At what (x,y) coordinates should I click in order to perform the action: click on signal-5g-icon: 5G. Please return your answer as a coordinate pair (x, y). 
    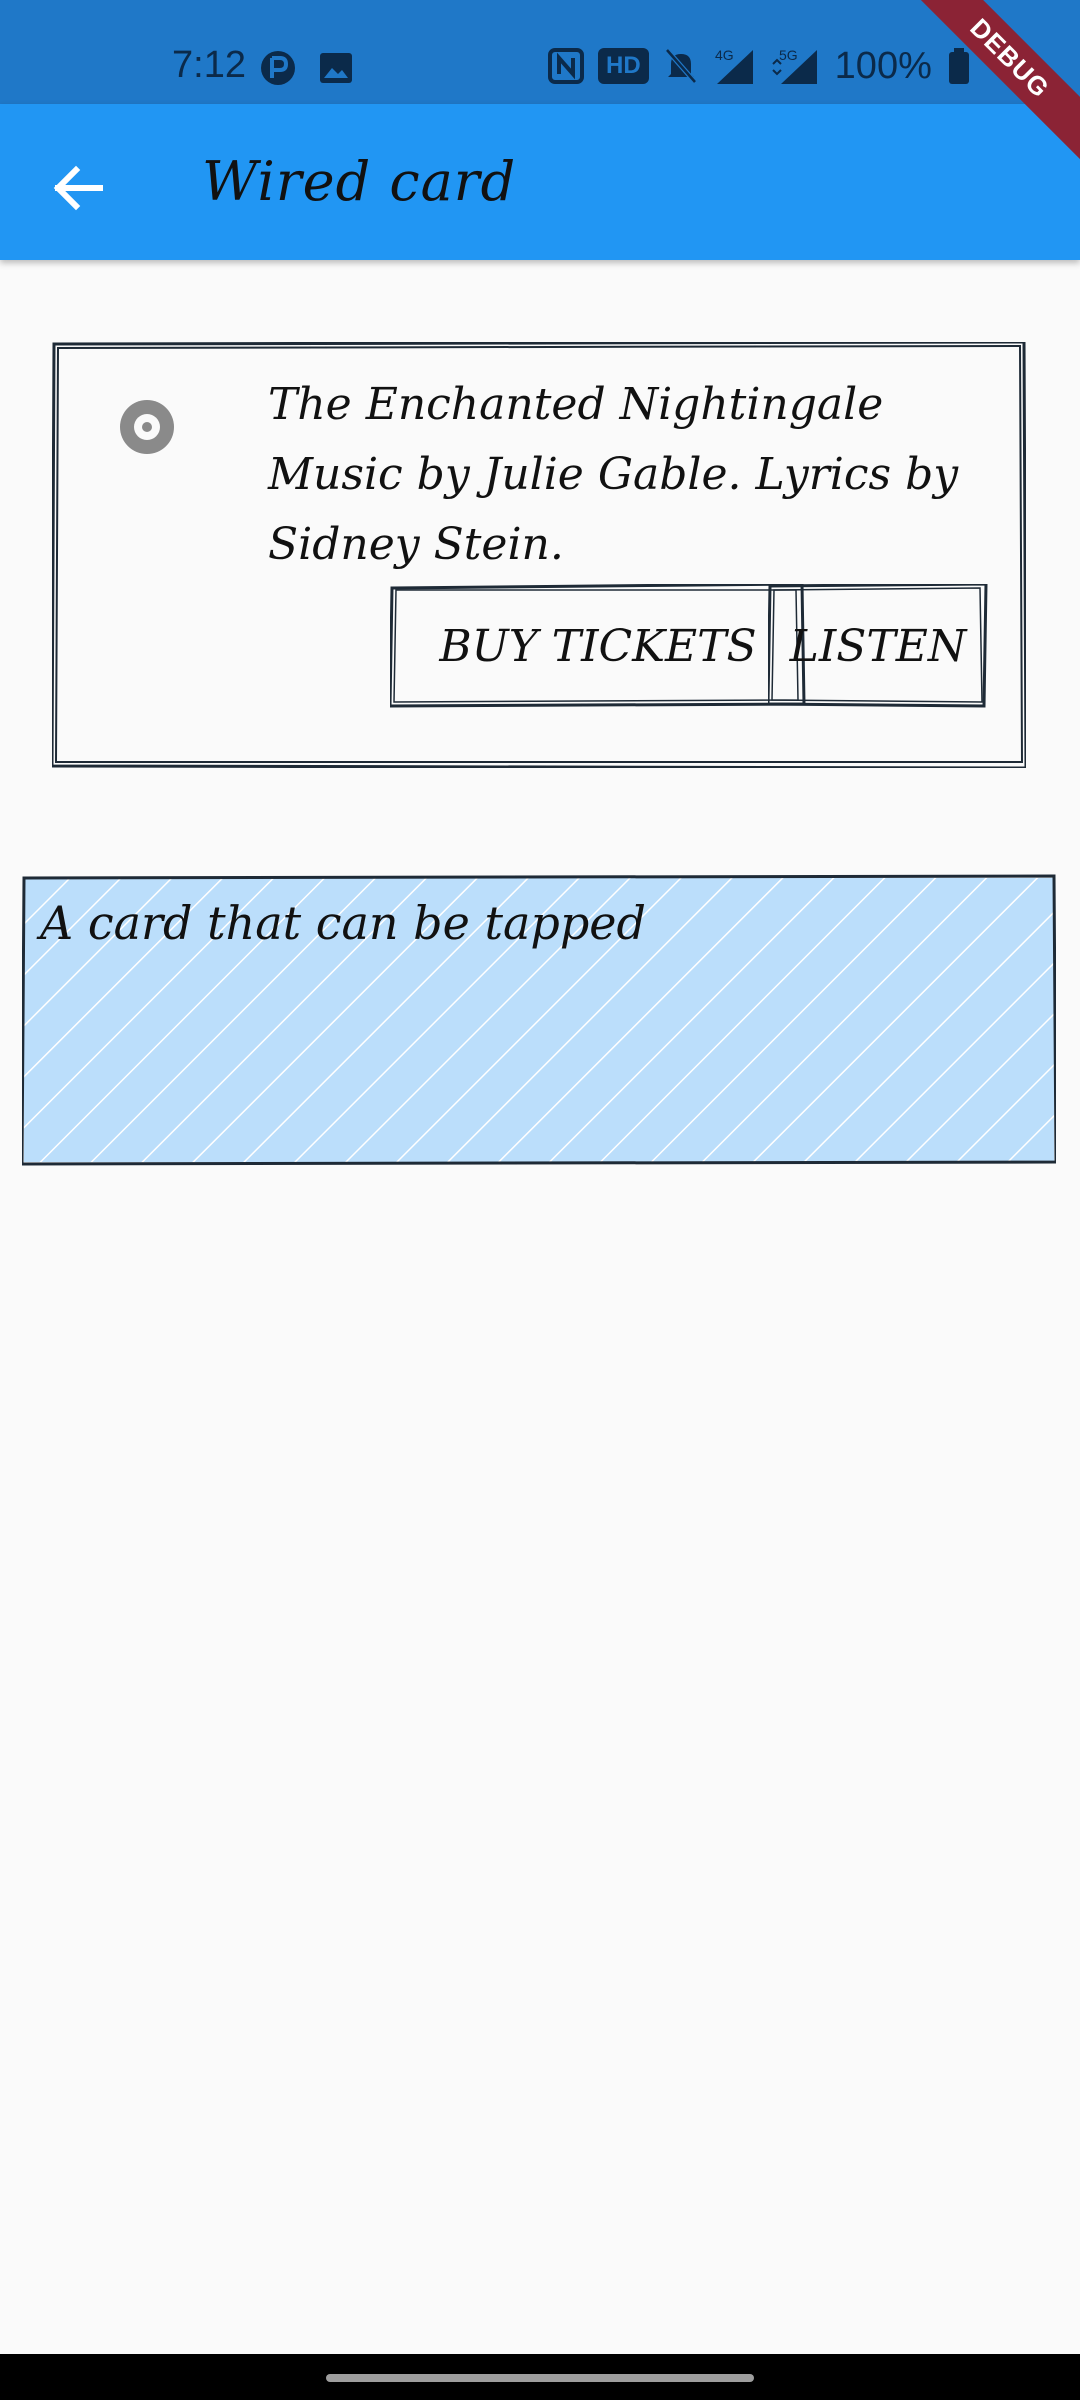
    Looking at the image, I should click on (794, 65).